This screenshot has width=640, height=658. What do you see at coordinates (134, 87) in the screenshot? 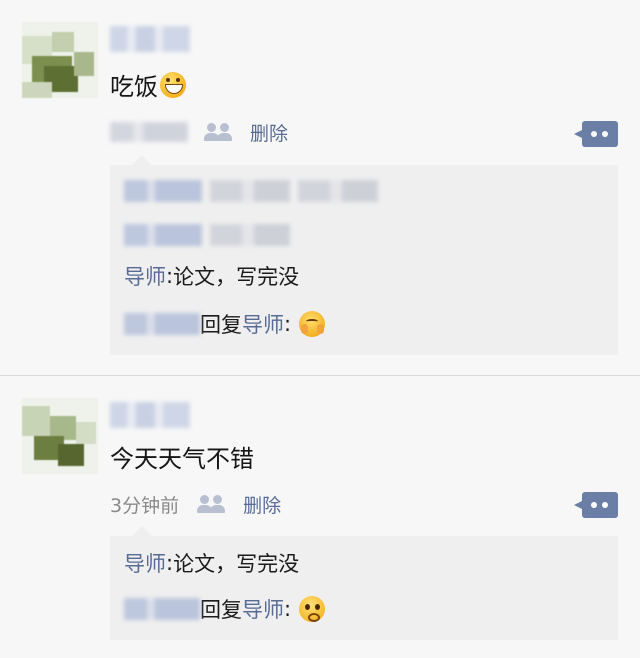
I see `post-text: 吃饭` at bounding box center [134, 87].